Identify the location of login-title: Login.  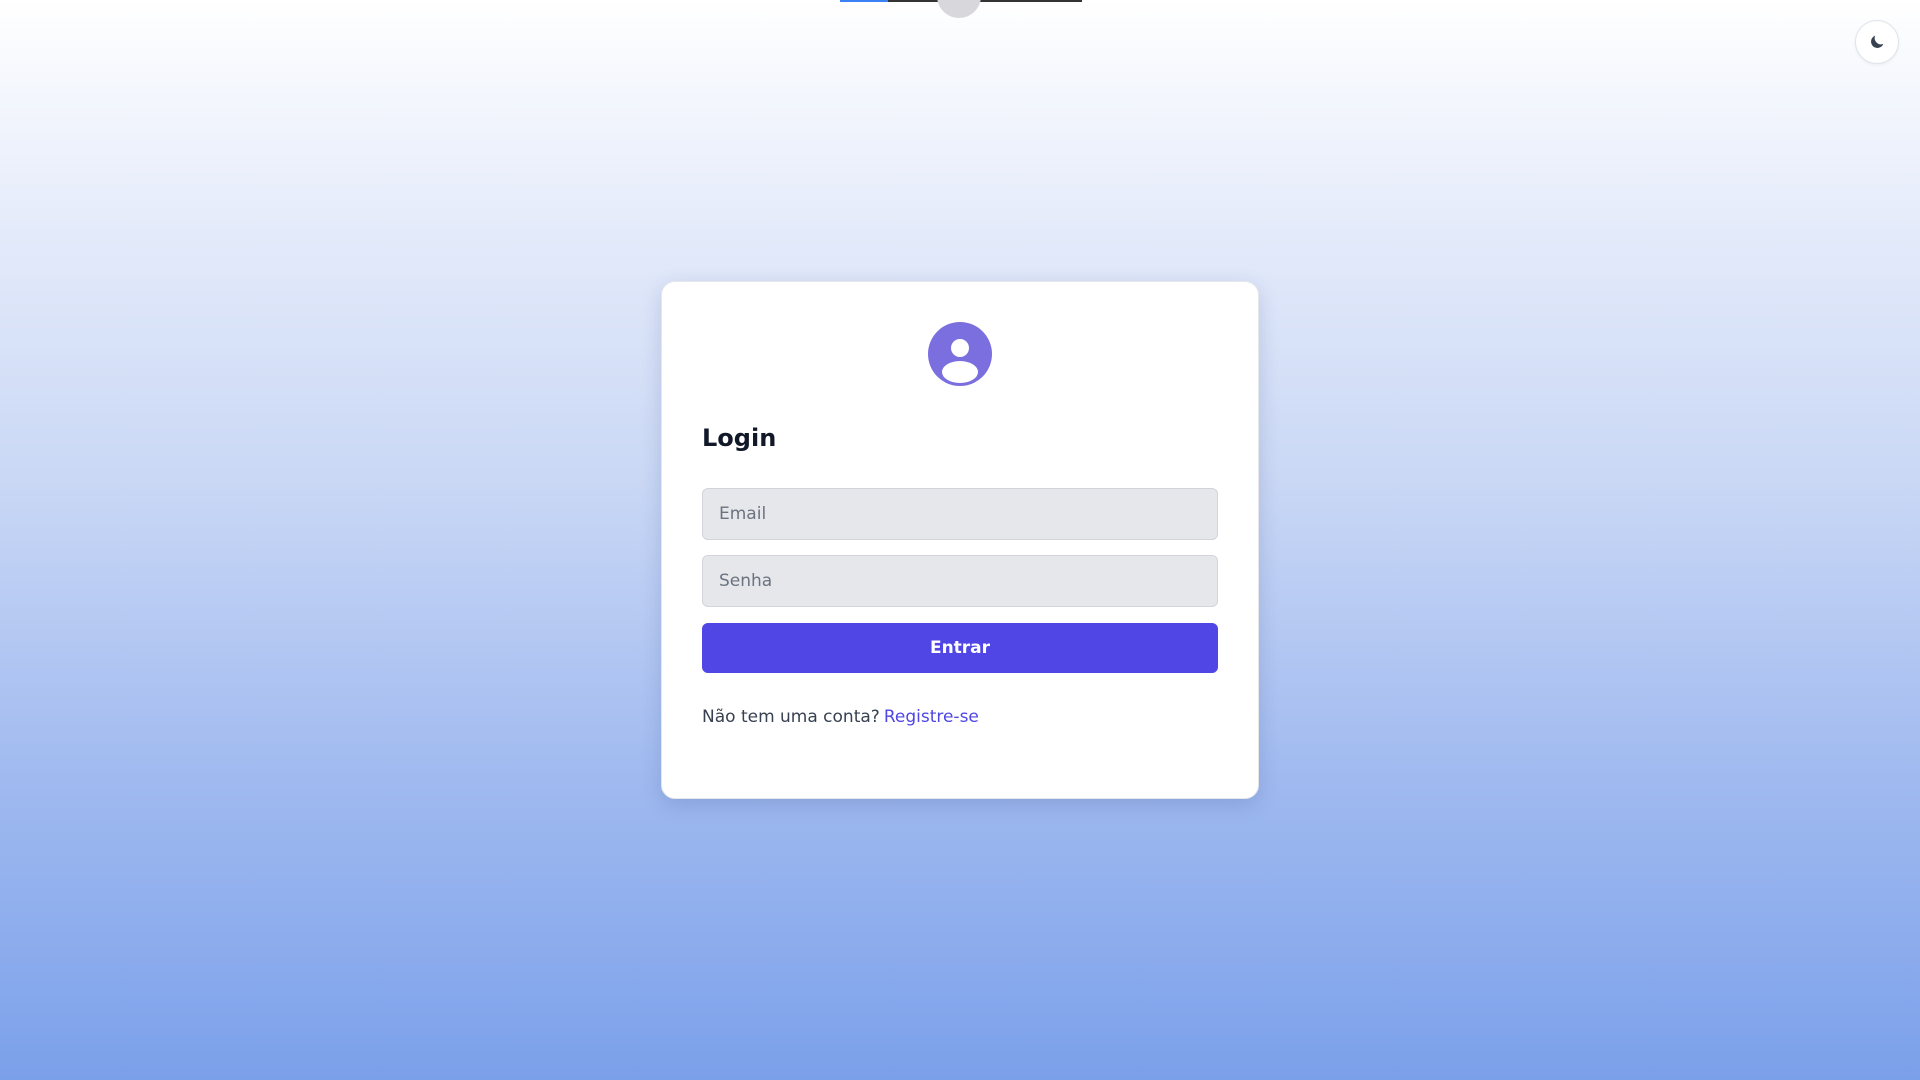
(739, 438).